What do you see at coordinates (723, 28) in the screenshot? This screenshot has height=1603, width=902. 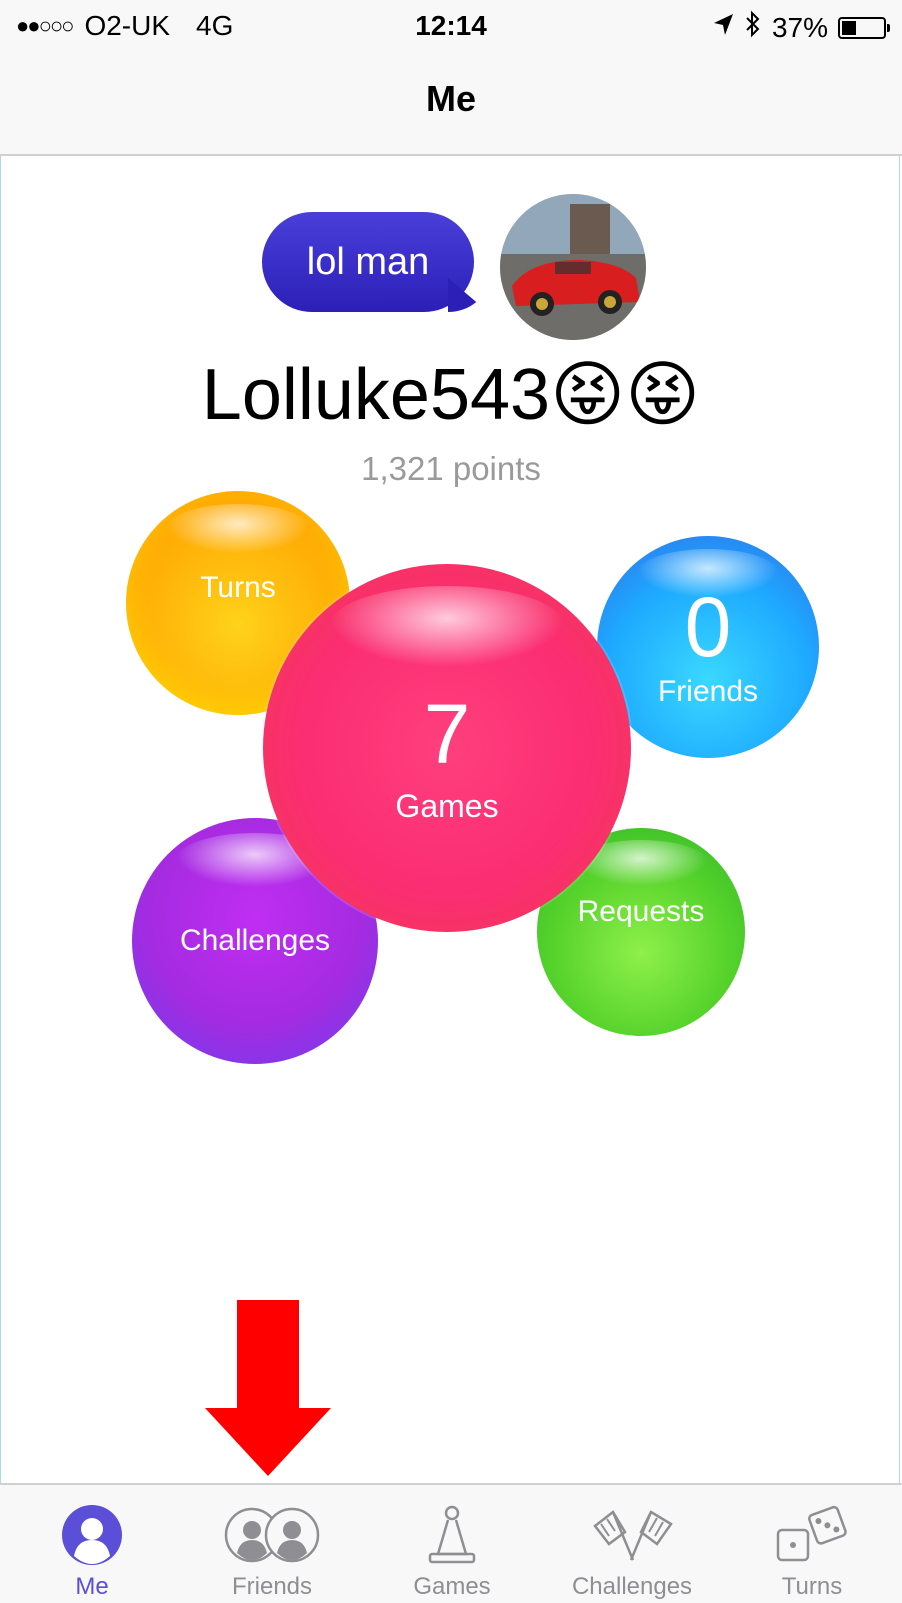 I see `location-arrow-icon` at bounding box center [723, 28].